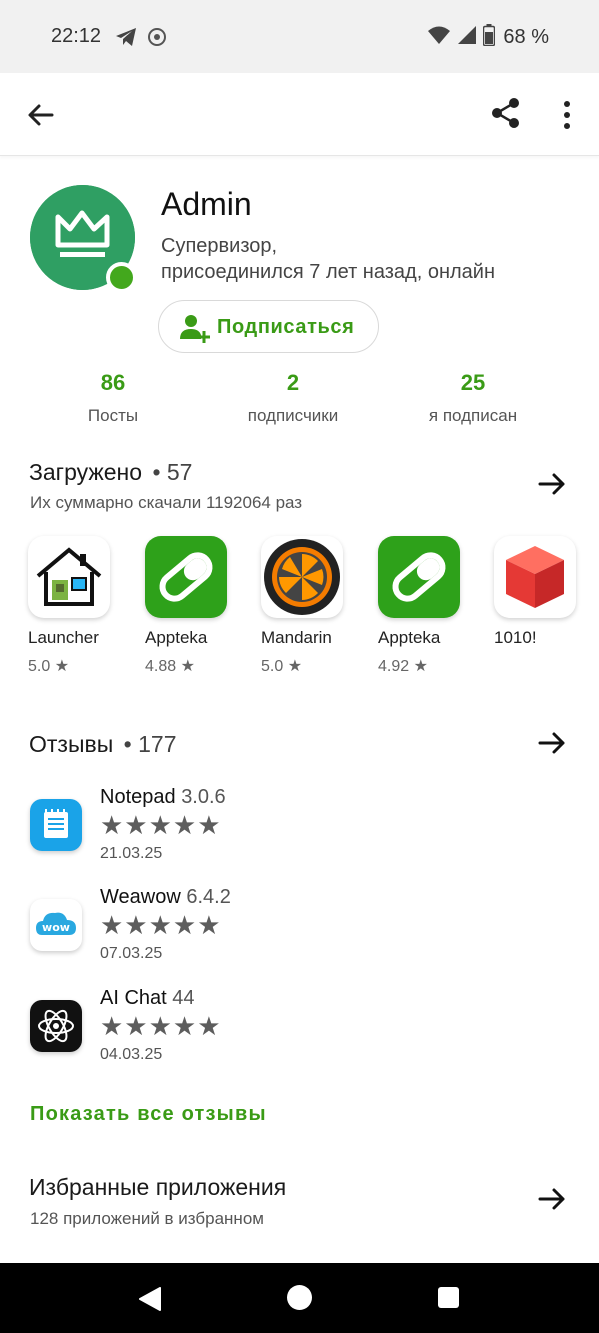 Image resolution: width=599 pixels, height=1333 pixels. What do you see at coordinates (552, 484) in the screenshot?
I see `uploaded-arrow-icon` at bounding box center [552, 484].